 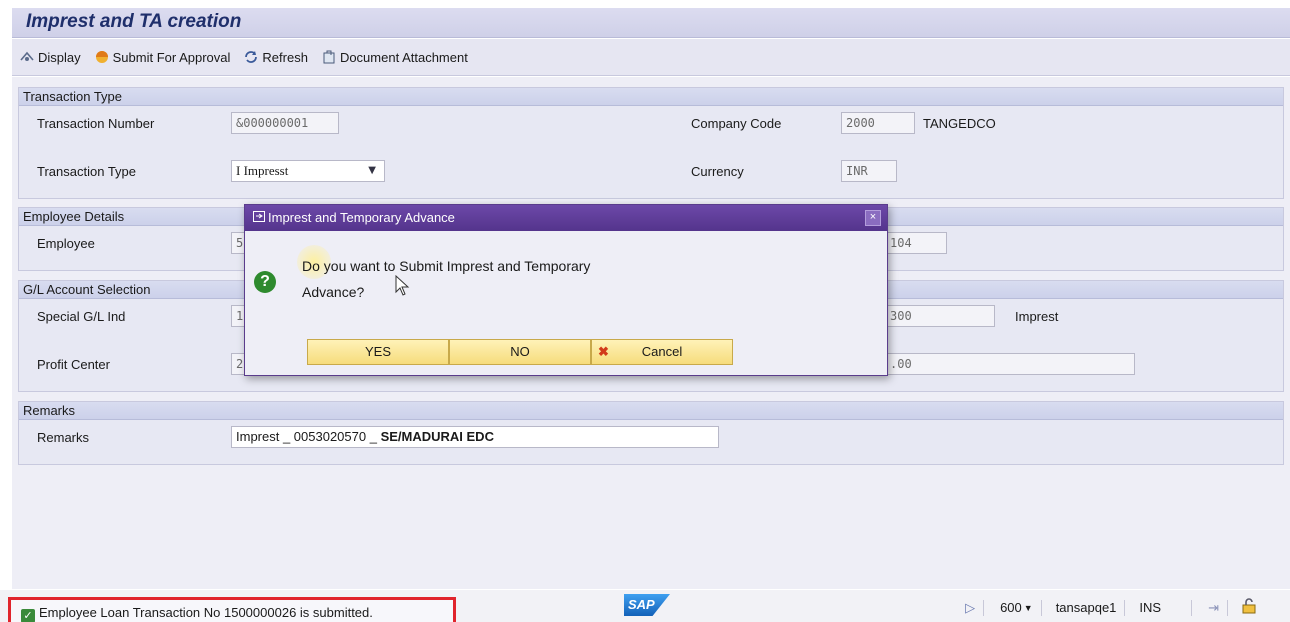 I want to click on tab-icon: ⇥, so click(x=1213, y=608).